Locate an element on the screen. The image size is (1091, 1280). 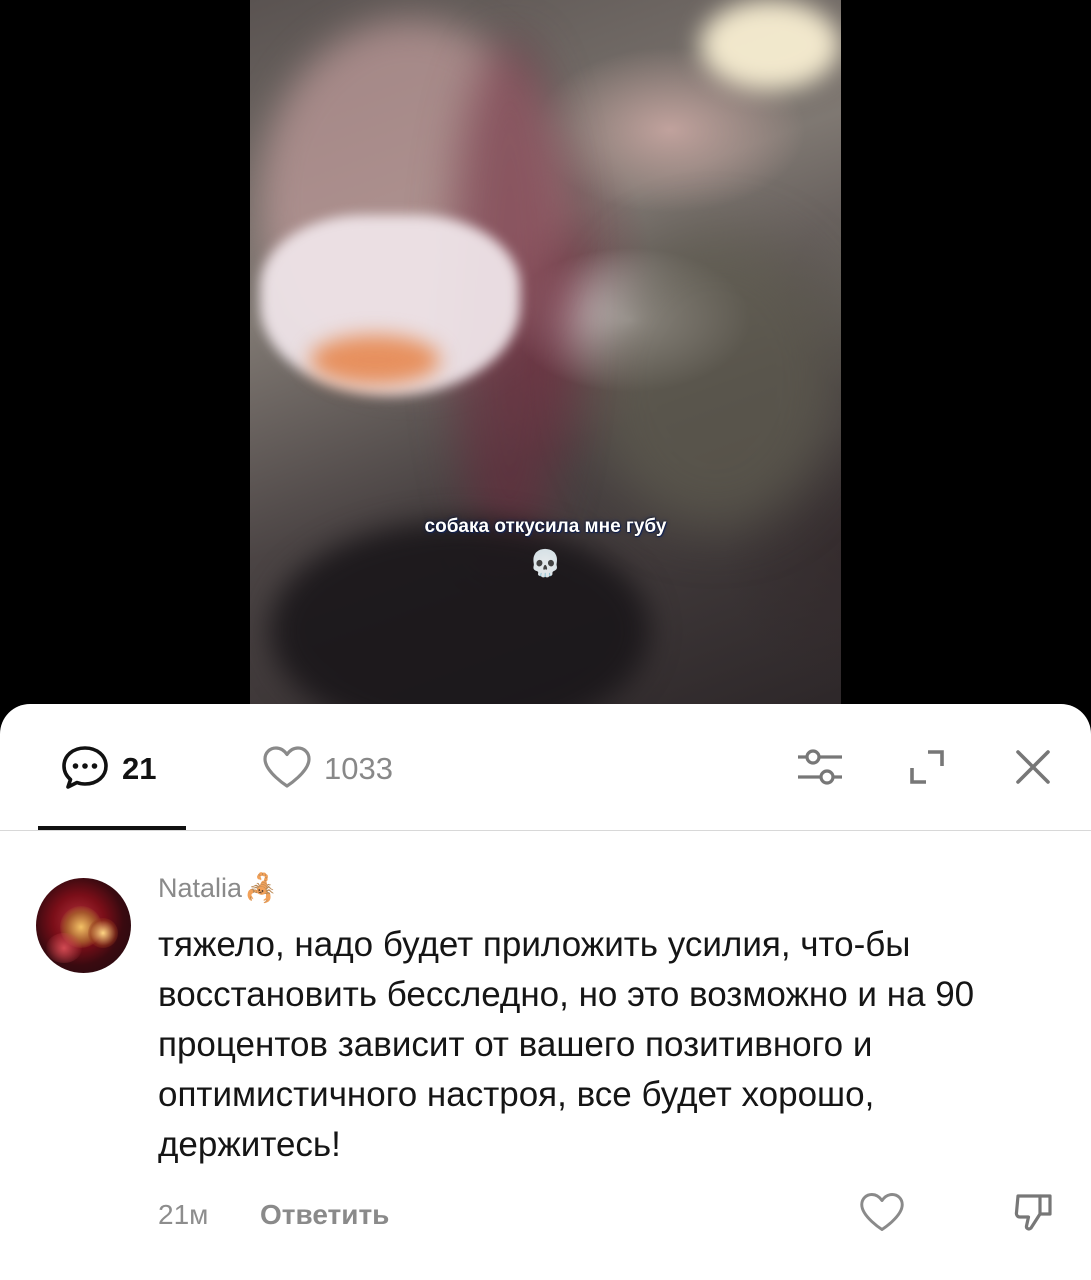
video-light-blur is located at coordinates (770, 45).